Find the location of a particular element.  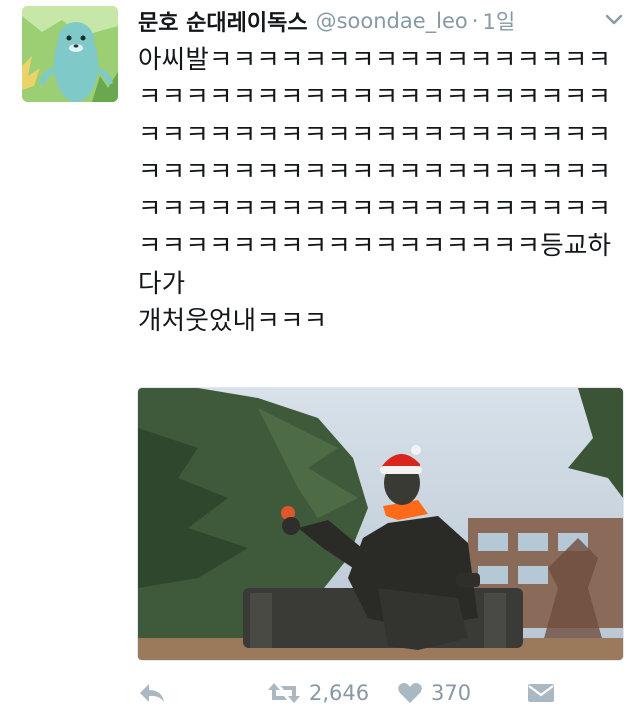

envelope-icon is located at coordinates (541, 693).